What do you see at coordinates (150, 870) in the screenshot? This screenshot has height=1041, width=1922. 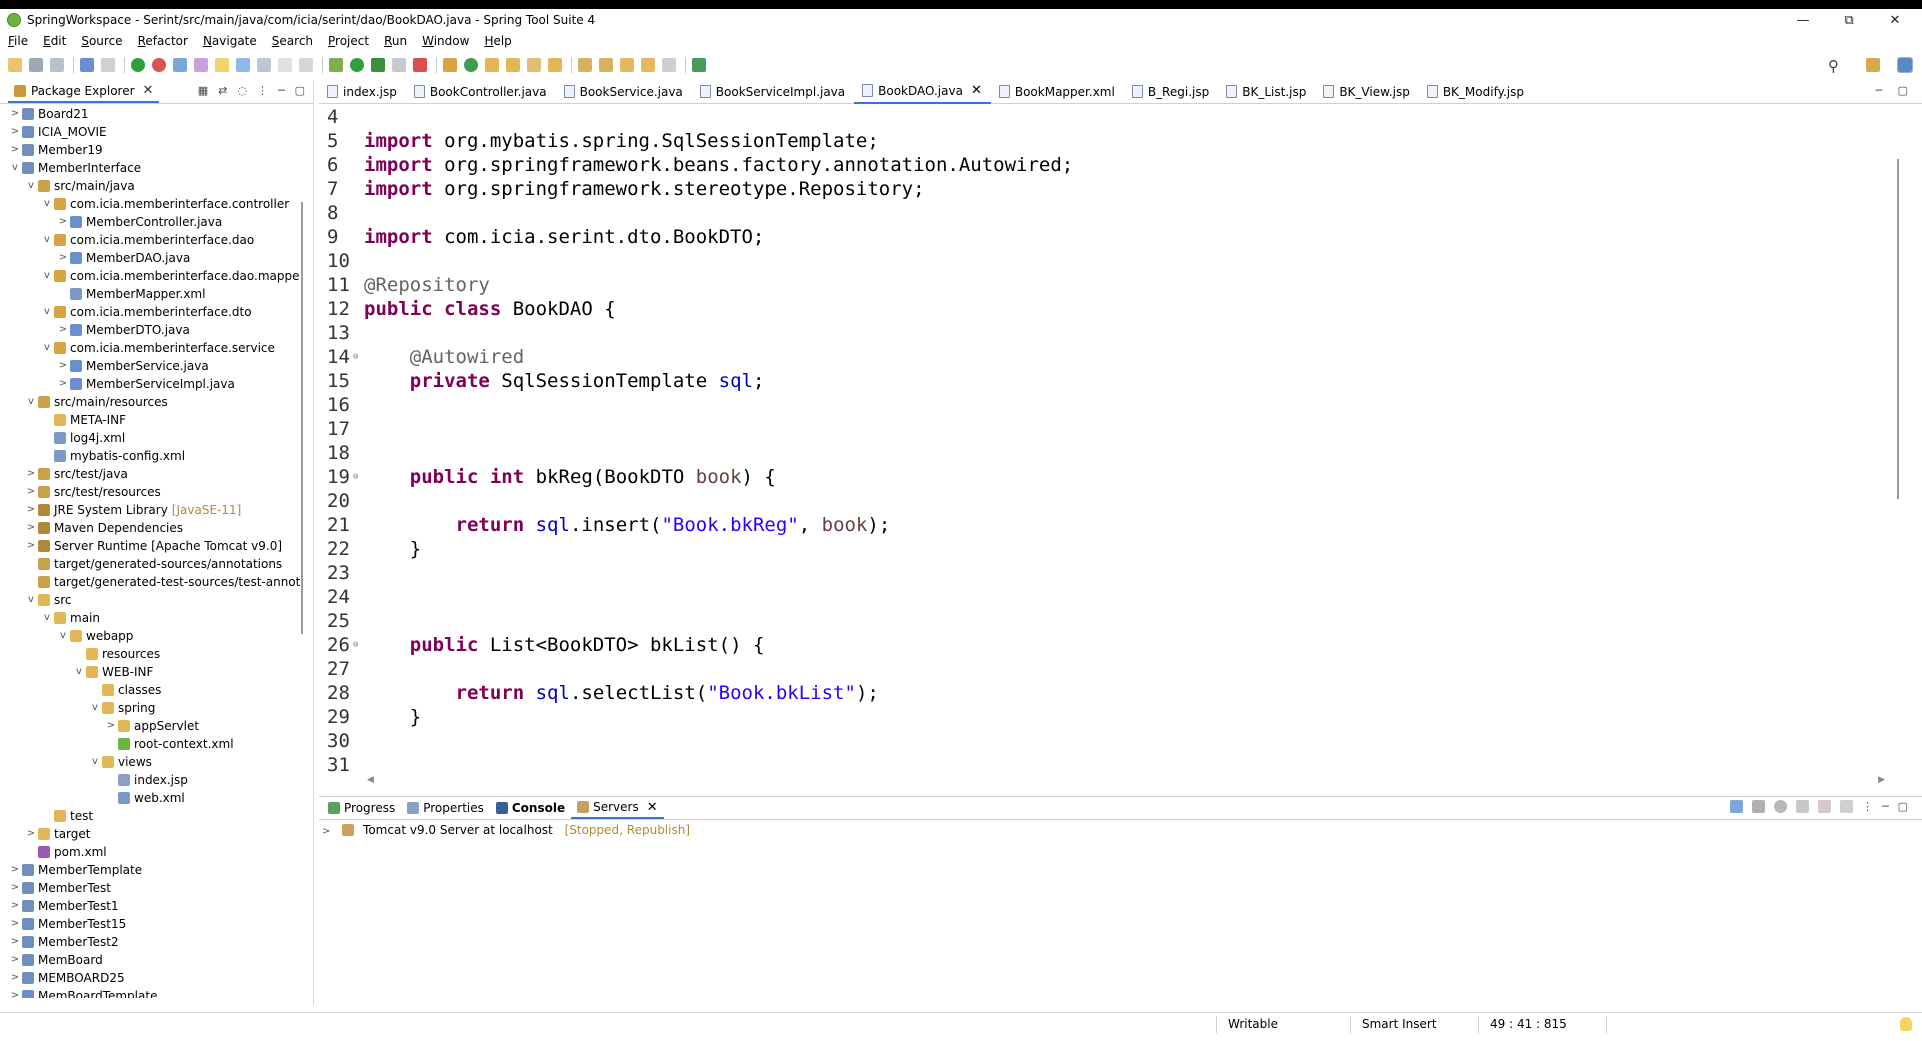 I see `tree-item: > MemberTemplate` at bounding box center [150, 870].